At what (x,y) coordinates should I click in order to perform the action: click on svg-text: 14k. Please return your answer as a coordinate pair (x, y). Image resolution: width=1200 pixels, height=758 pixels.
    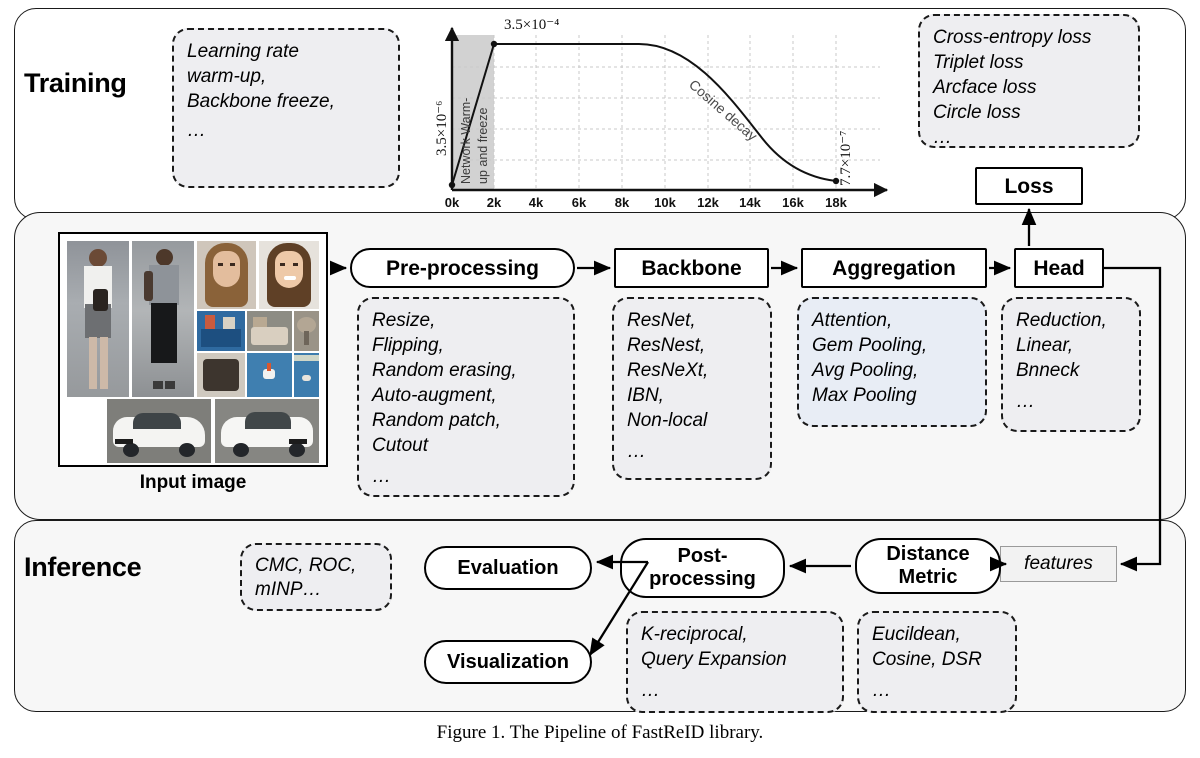
    Looking at the image, I should click on (750, 202).